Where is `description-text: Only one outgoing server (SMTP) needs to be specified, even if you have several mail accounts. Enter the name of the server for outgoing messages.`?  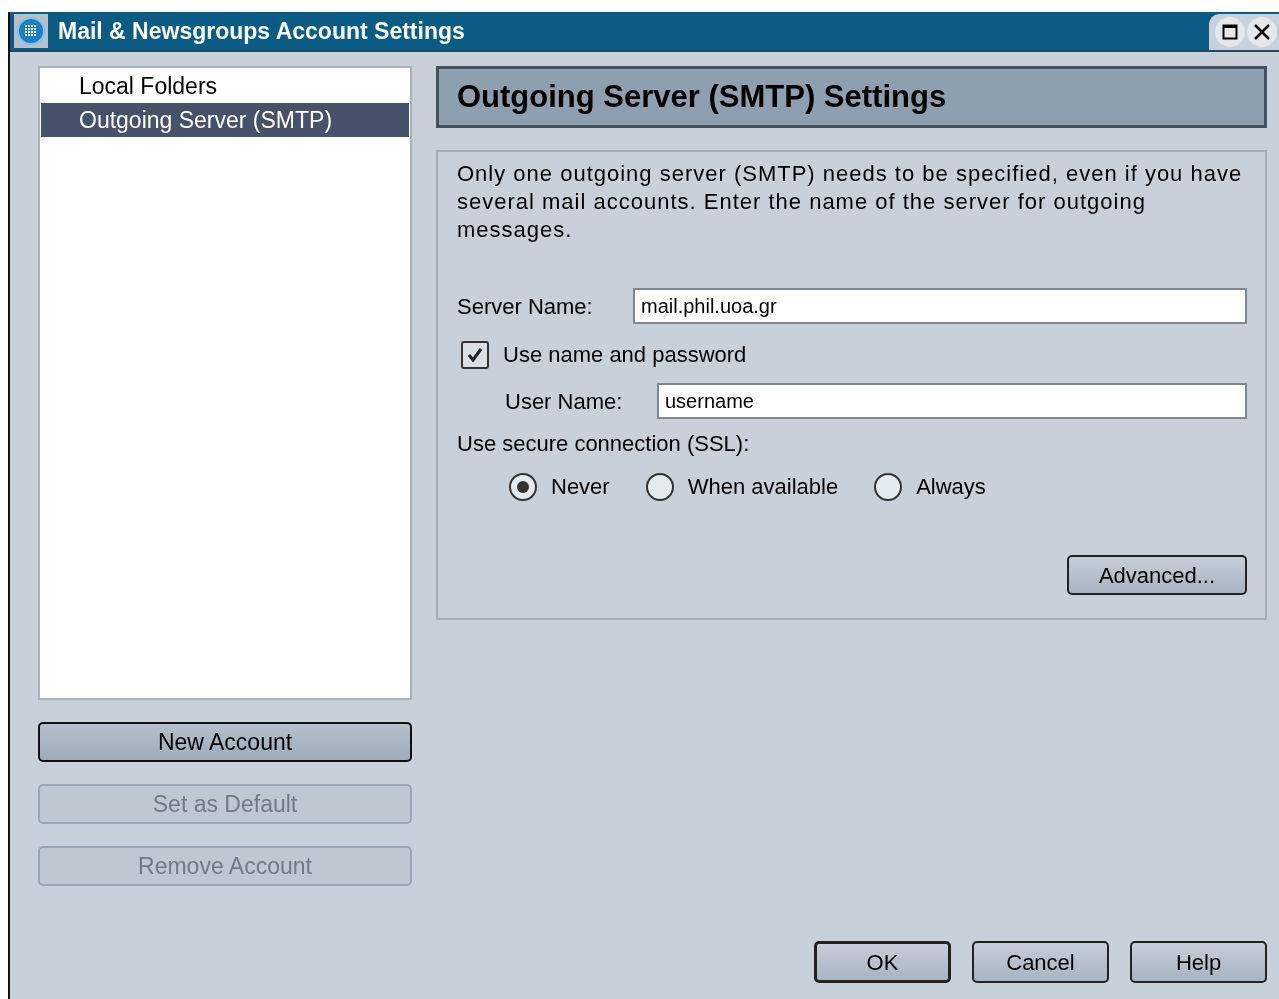
description-text: Only one outgoing server (SMTP) needs to be specified, even if you have several mail accounts. Enter the name of the server for outgoing messages. is located at coordinates (850, 202).